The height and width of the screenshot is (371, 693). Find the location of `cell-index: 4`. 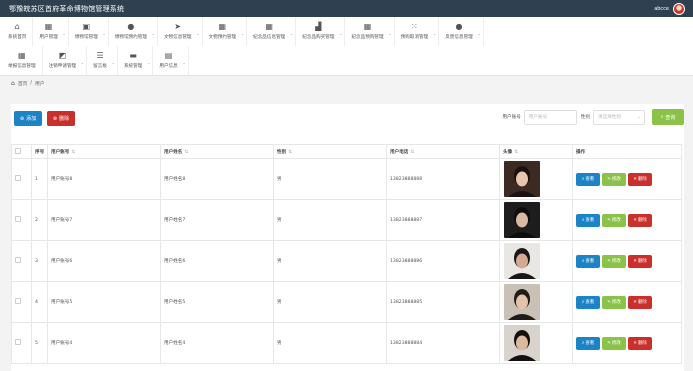

cell-index: 4 is located at coordinates (39, 302).